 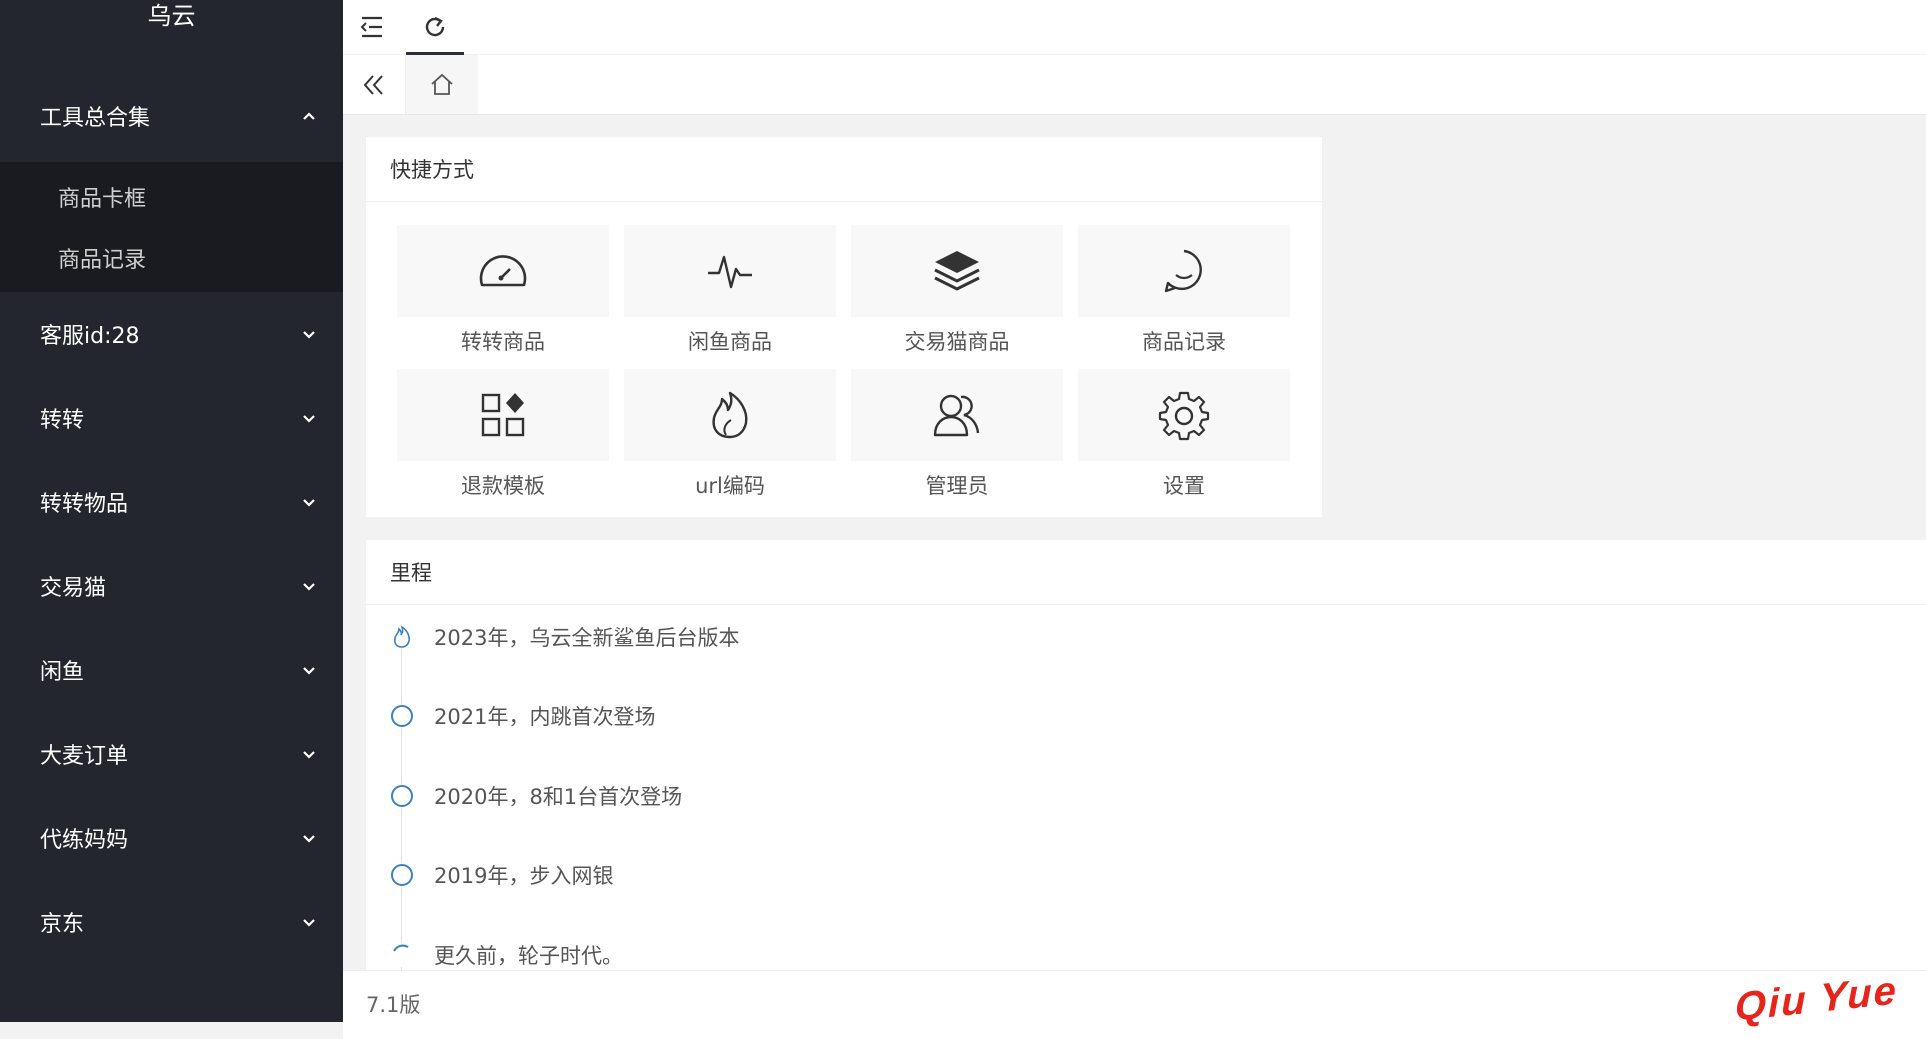 What do you see at coordinates (90, 336) in the screenshot?
I see `sidebar-item-label: 客服id:28` at bounding box center [90, 336].